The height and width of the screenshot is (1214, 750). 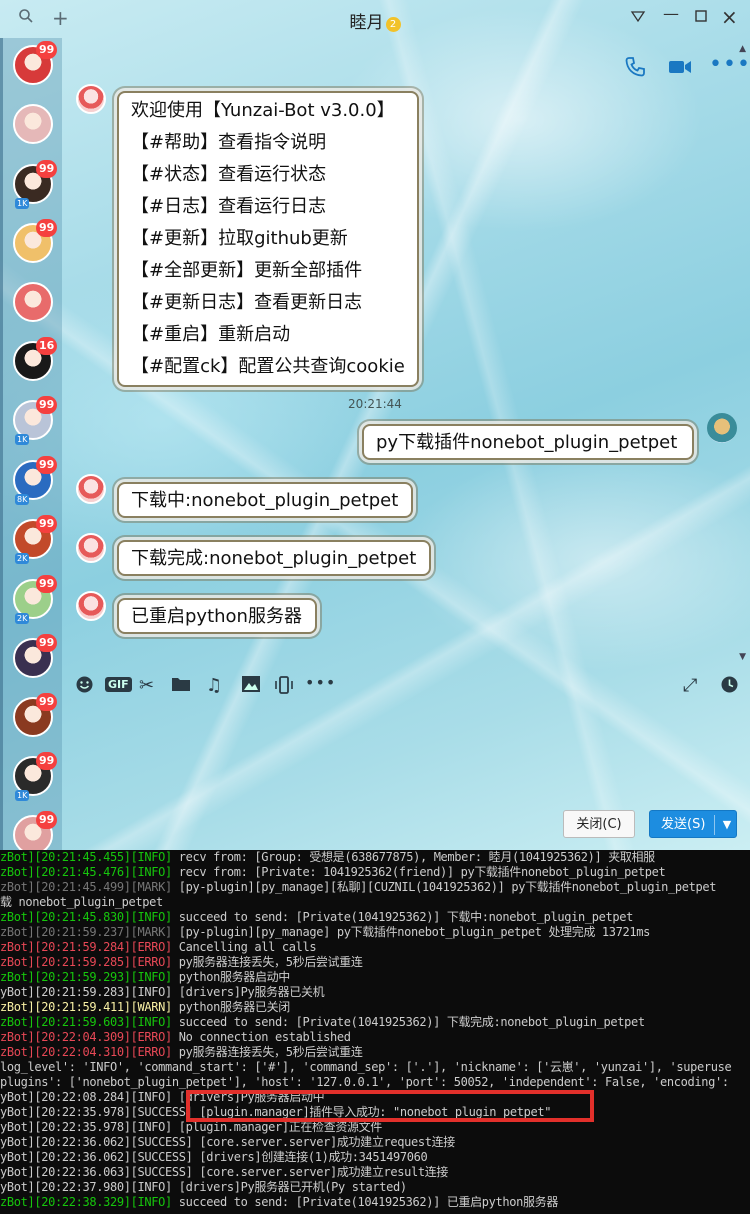 I want to click on log-prefix: zBot][20:22:04.310][ERRO], so click(x=86, y=1052).